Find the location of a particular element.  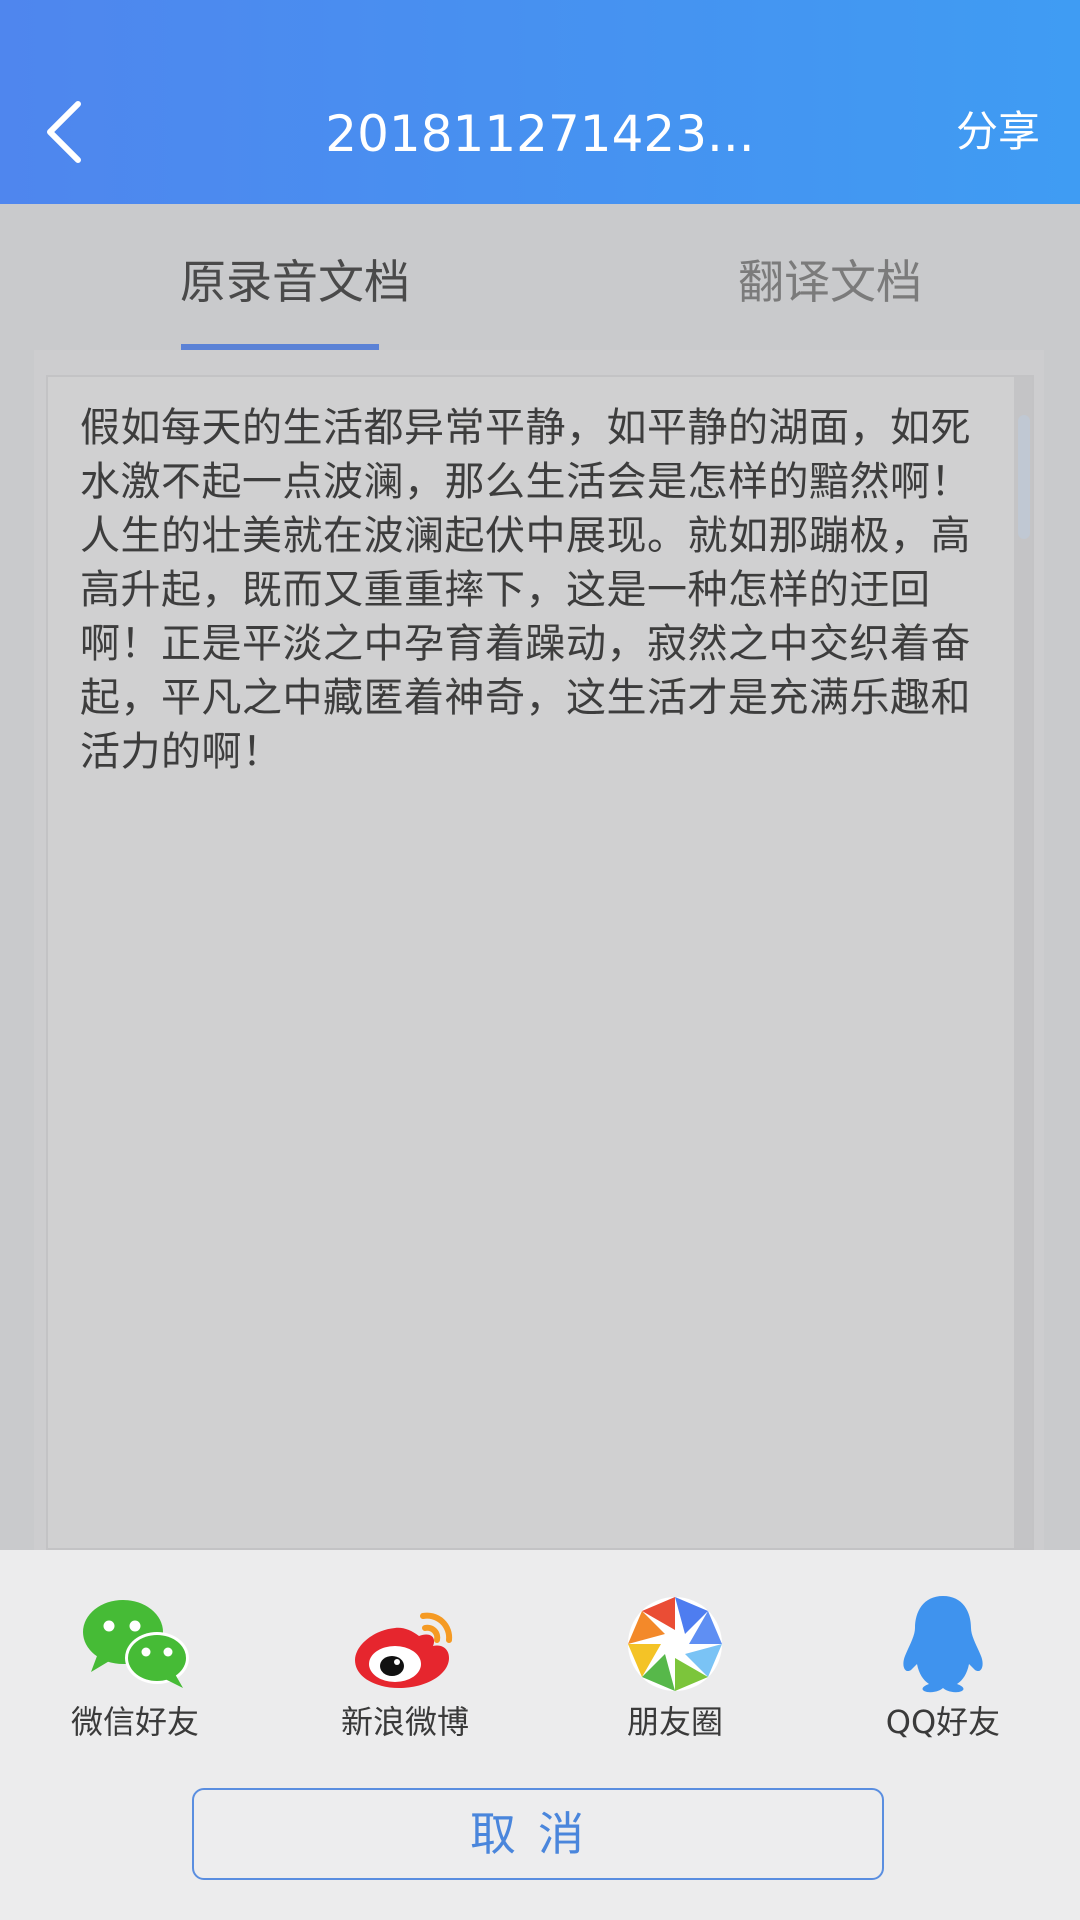

weibo-icon is located at coordinates (404, 1650).